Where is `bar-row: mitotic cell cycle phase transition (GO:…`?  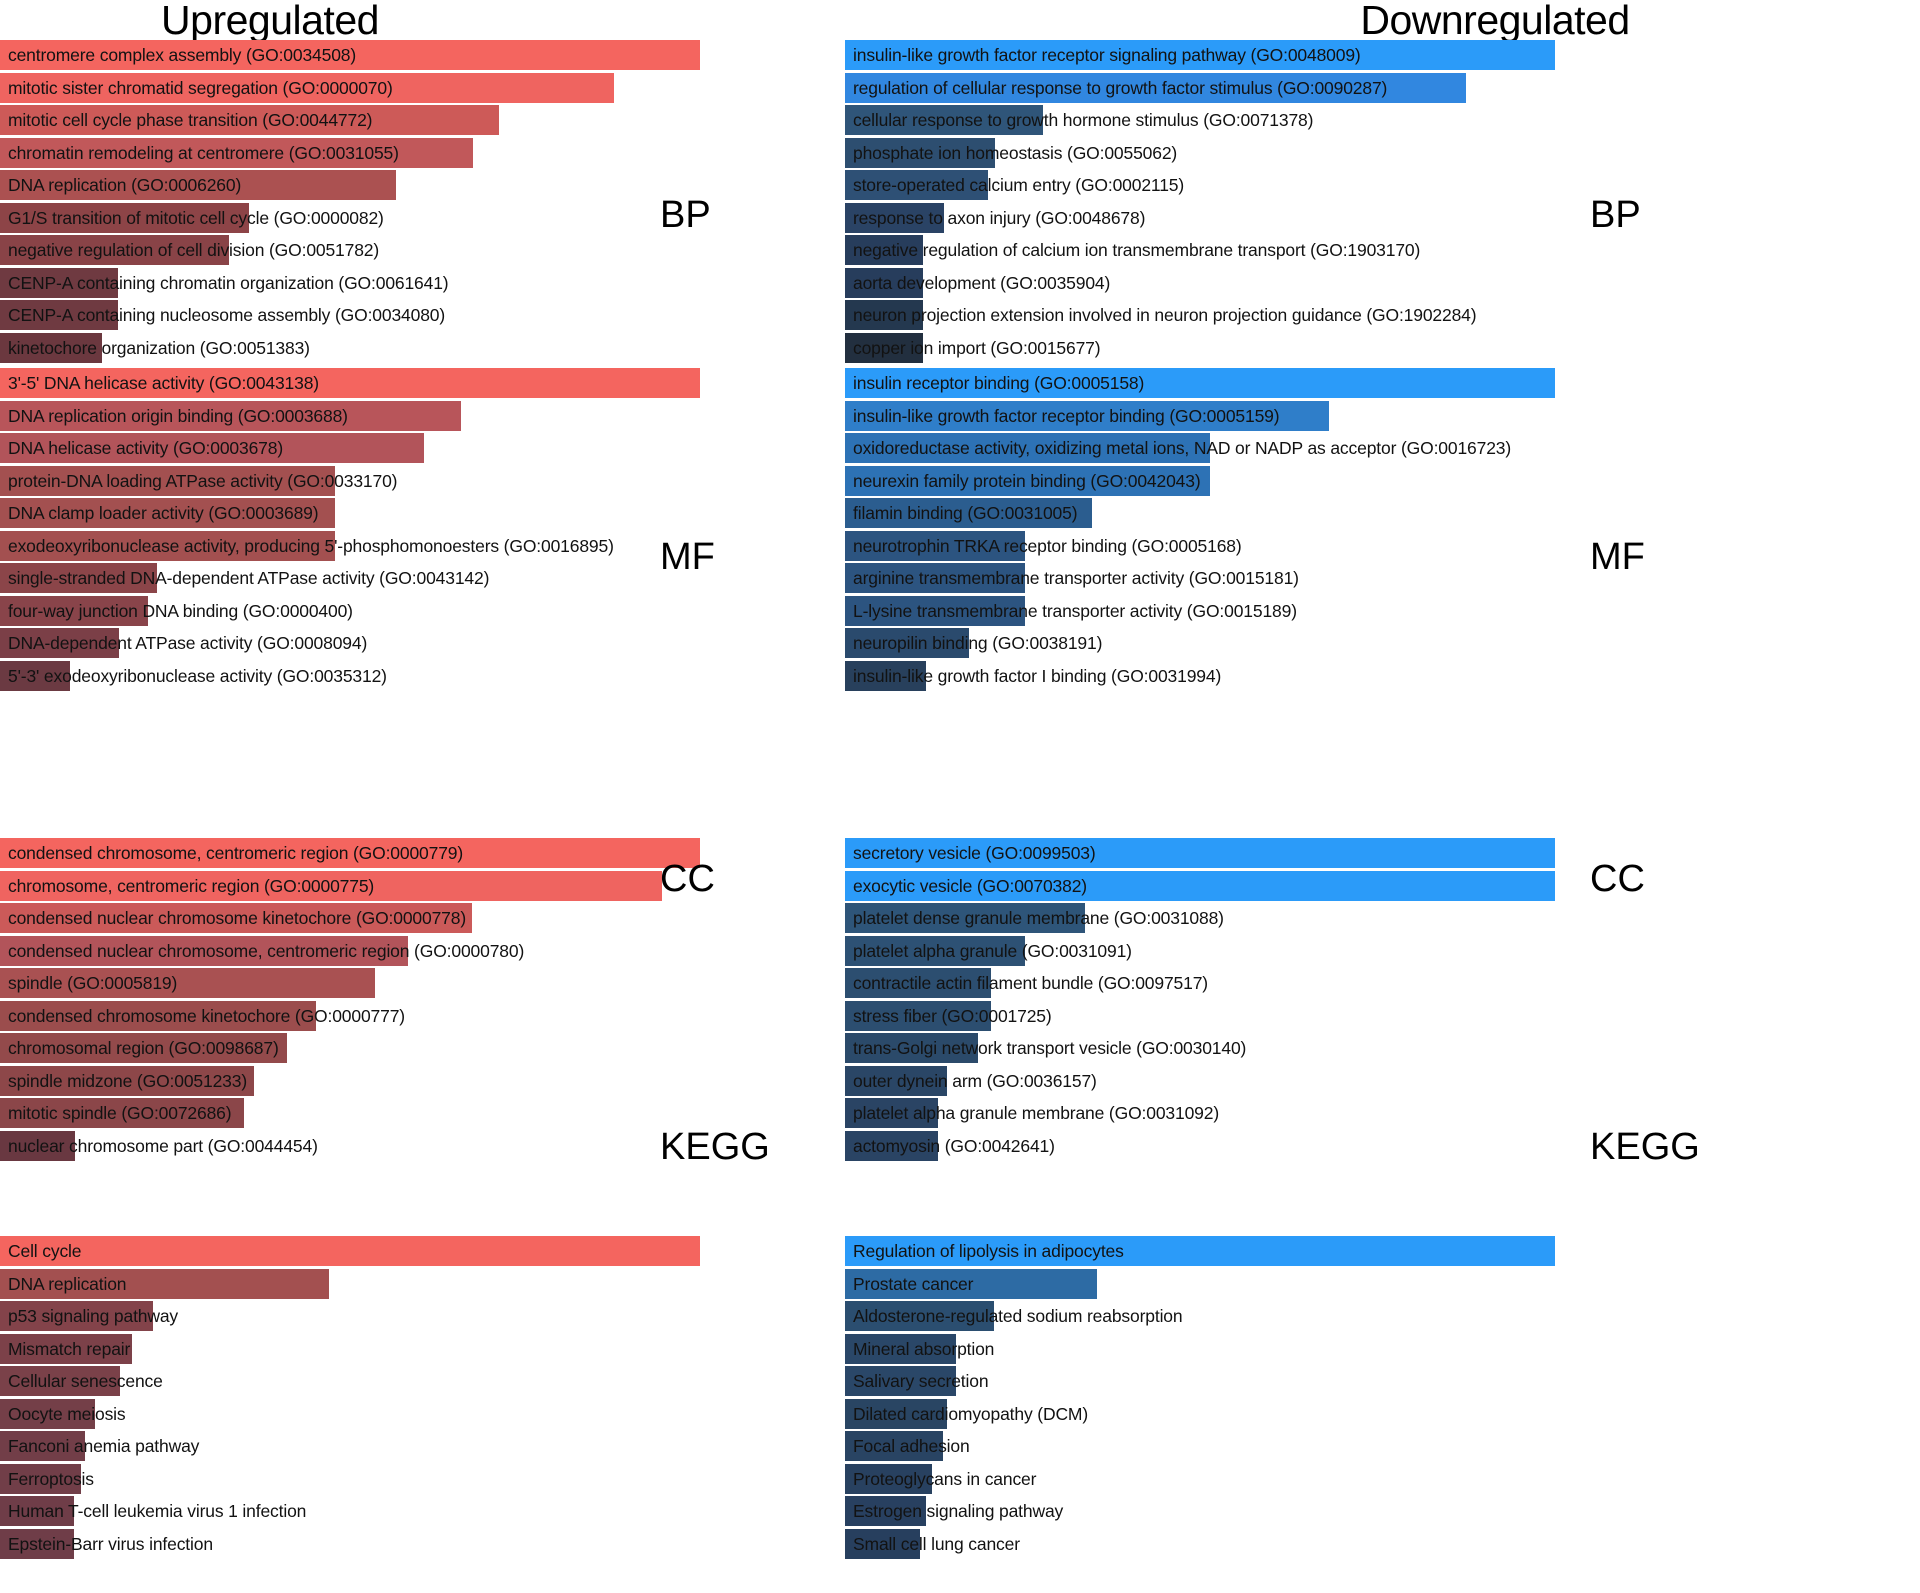
bar-row: mitotic cell cycle phase transition (GO:… is located at coordinates (470, 120).